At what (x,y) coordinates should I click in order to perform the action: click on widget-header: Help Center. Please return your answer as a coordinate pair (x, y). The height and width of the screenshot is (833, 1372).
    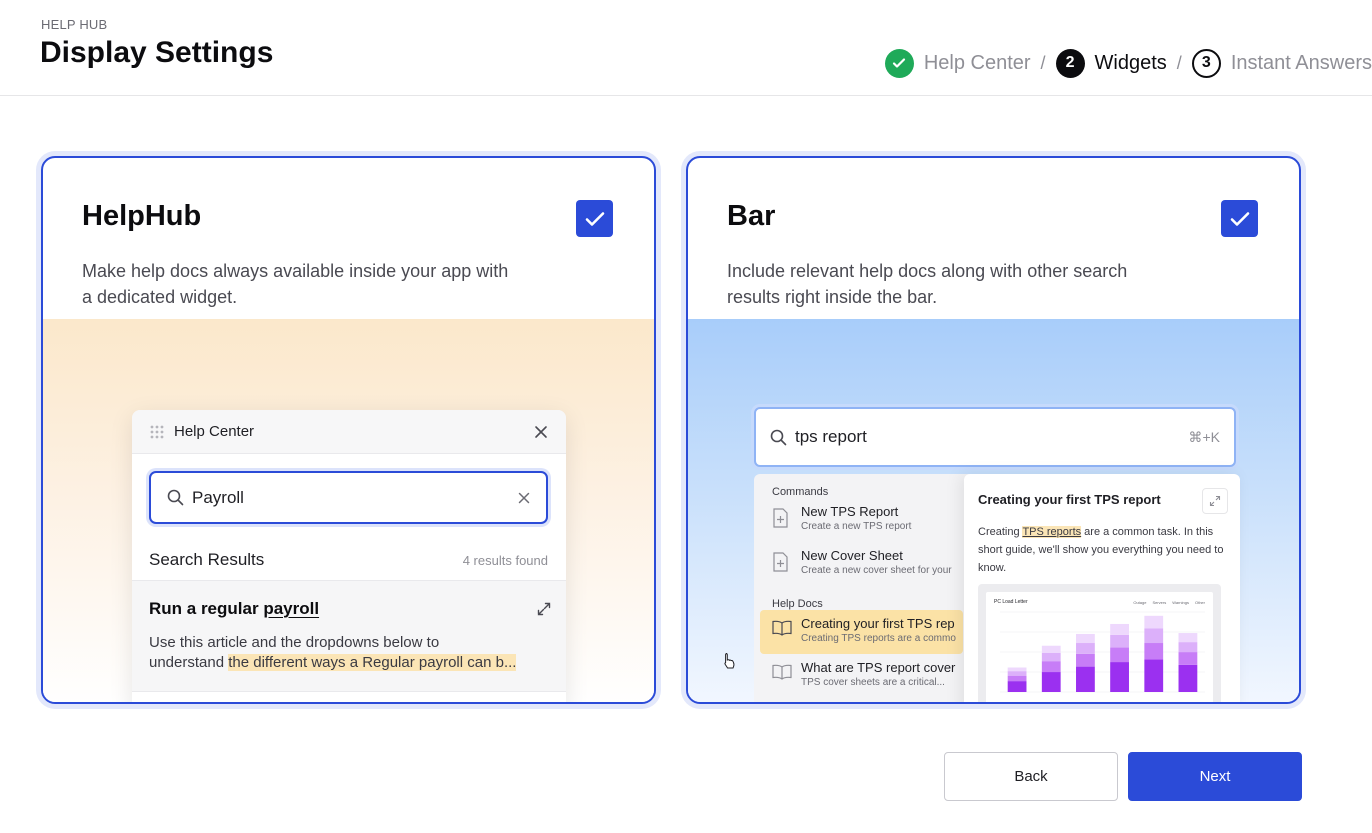
    Looking at the image, I should click on (349, 432).